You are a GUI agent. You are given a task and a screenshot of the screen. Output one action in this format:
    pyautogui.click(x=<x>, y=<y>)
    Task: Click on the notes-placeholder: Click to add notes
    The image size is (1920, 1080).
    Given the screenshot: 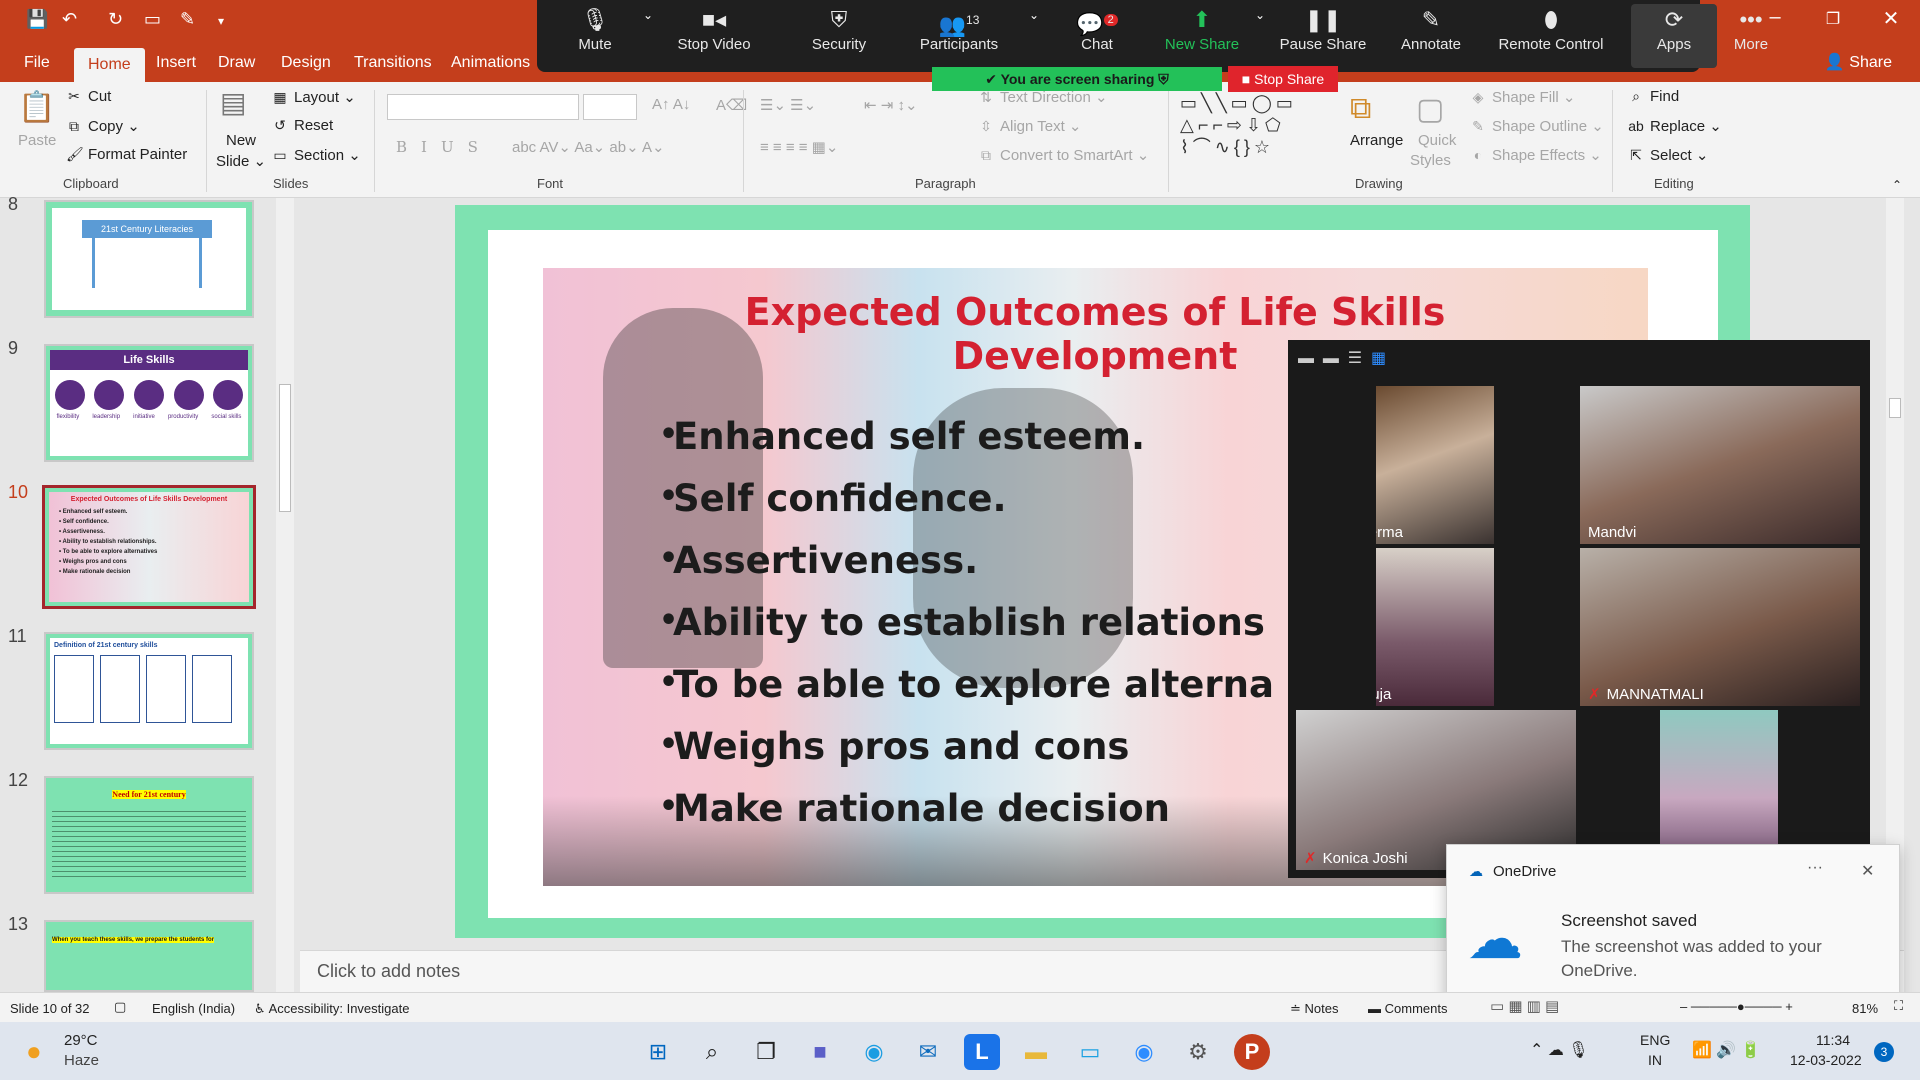 What is the action you would take?
    pyautogui.click(x=388, y=971)
    